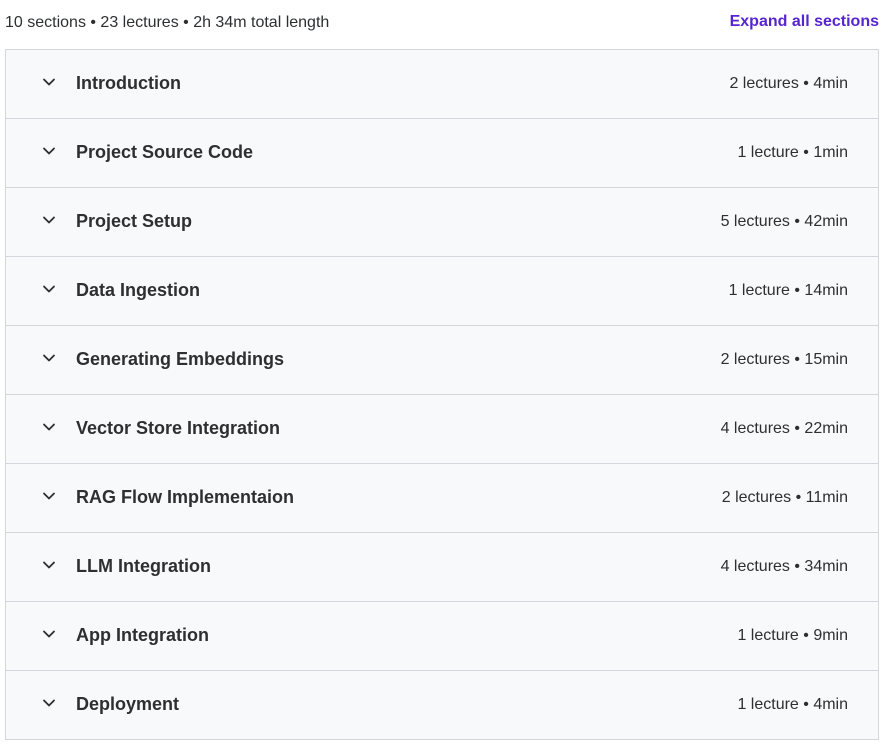 This screenshot has height=745, width=885. I want to click on section-meta: 1 lecture • 9min, so click(792, 635).